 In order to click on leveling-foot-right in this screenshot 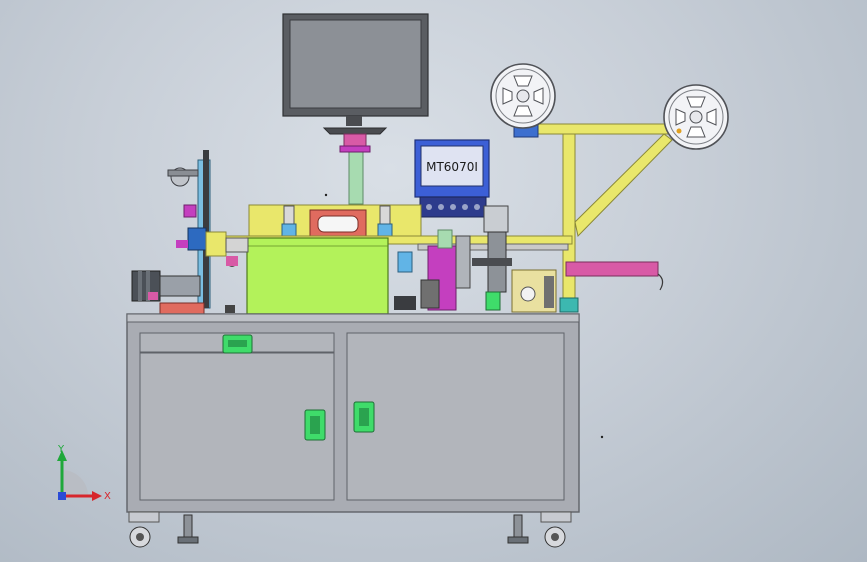, I will do `click(518, 529)`.